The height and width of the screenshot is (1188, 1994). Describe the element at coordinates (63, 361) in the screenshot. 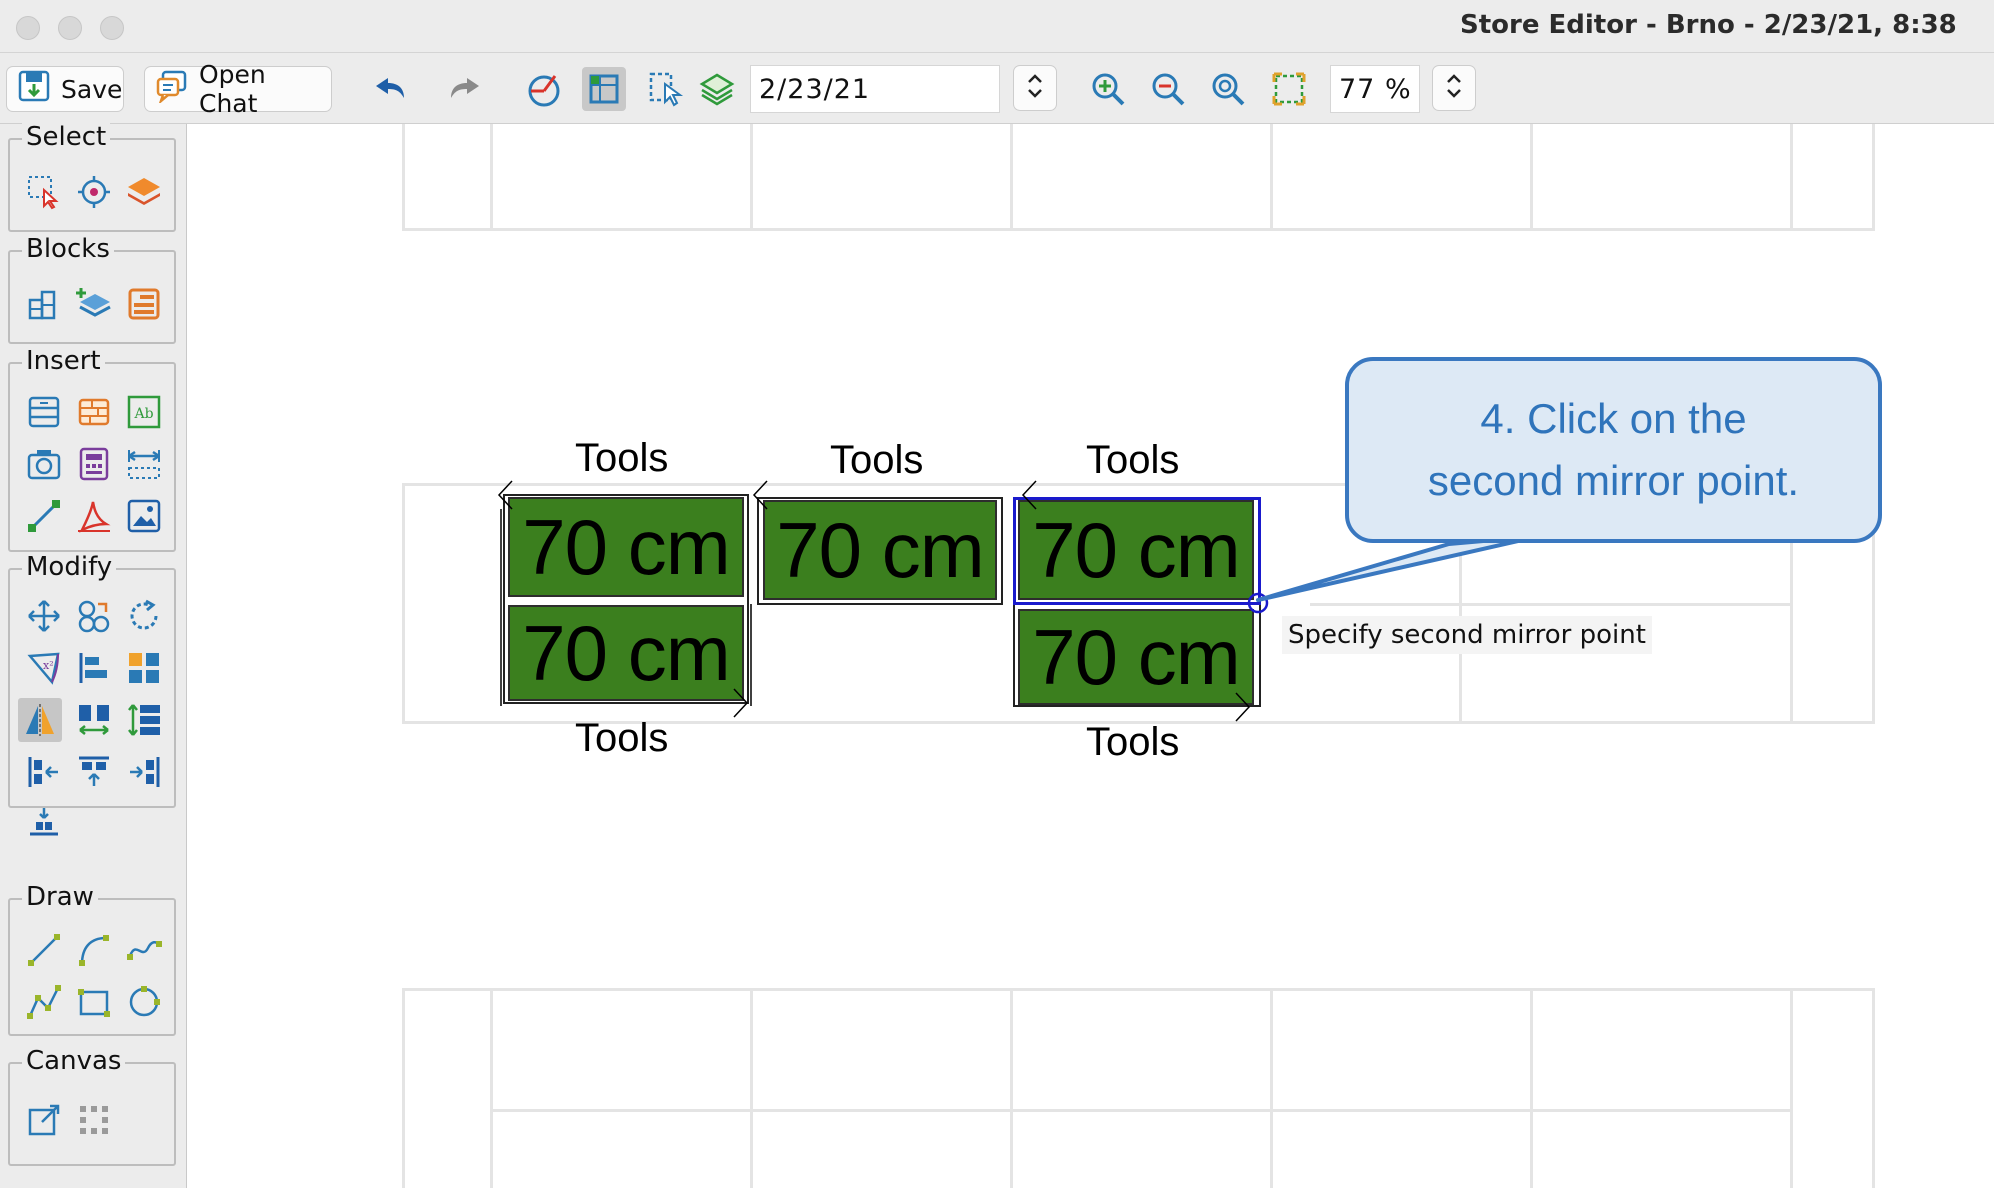

I see `insert-group-label: Insert` at that location.